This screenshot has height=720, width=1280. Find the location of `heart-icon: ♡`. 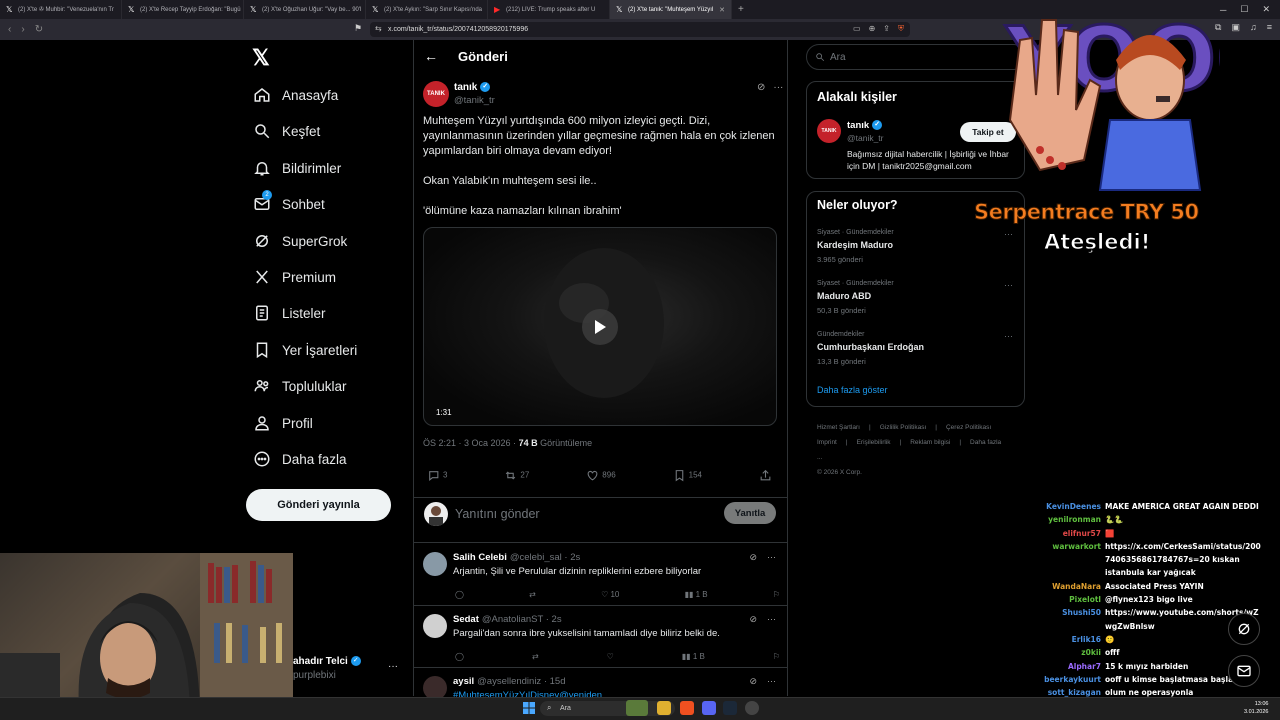

heart-icon: ♡ is located at coordinates (610, 656).